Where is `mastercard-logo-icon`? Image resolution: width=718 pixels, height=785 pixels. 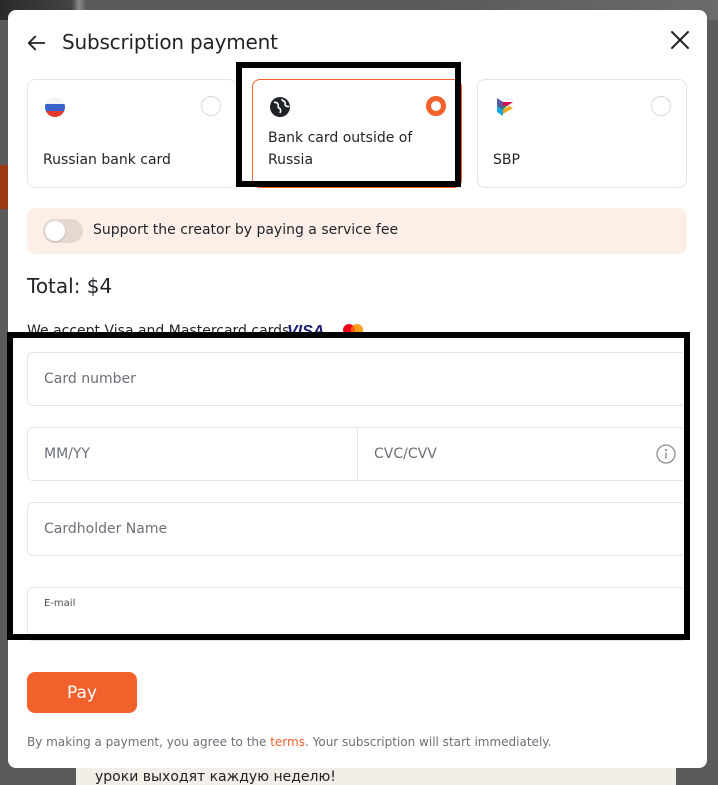
mastercard-logo-icon is located at coordinates (353, 330).